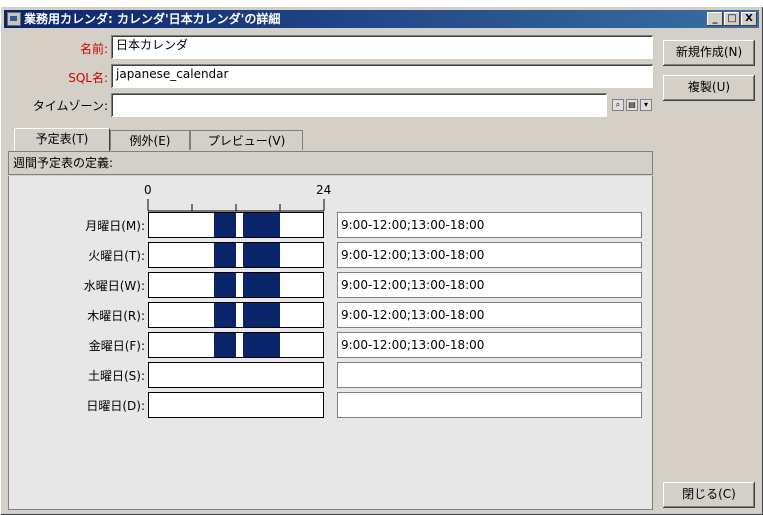 Image resolution: width=763 pixels, height=515 pixels. Describe the element at coordinates (150, 140) in the screenshot. I see `tab-exceptions: 例外(E)` at that location.